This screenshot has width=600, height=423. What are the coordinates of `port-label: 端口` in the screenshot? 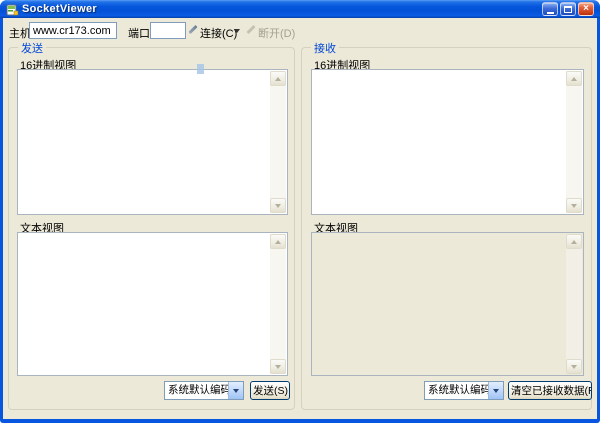 It's located at (139, 34).